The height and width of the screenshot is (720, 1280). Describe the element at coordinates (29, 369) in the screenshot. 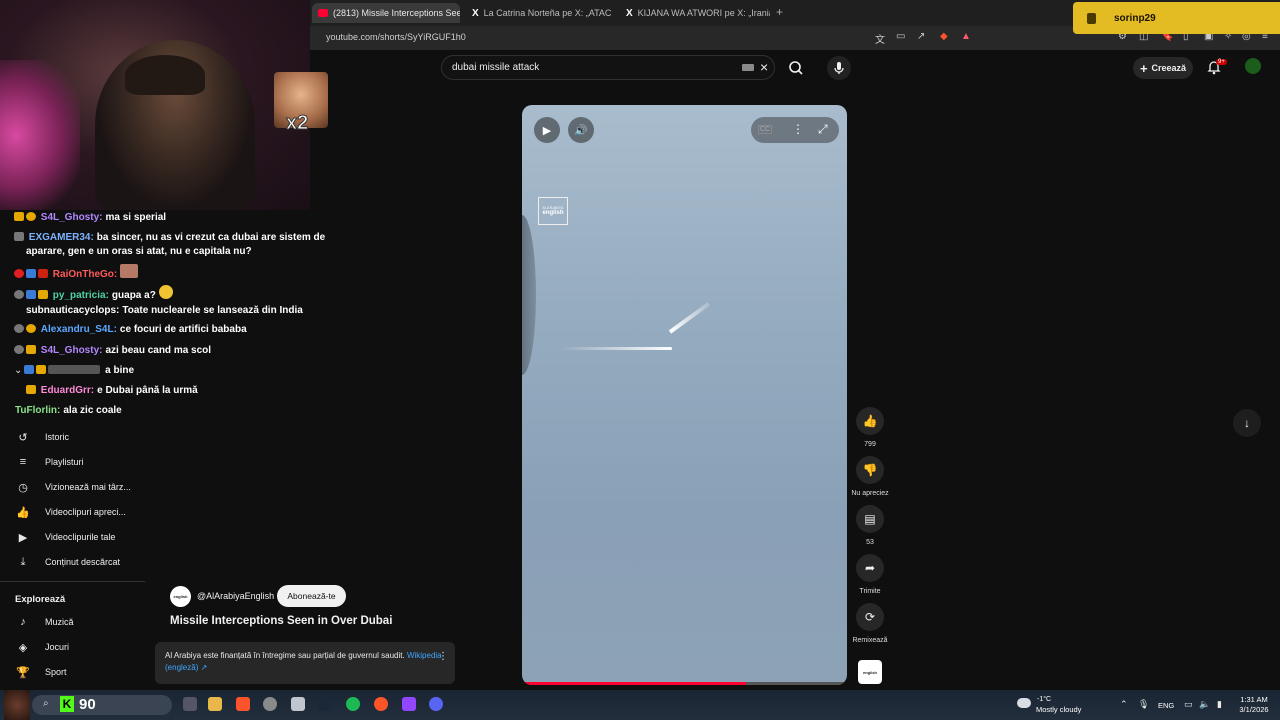

I see `verified-badge-icon` at that location.